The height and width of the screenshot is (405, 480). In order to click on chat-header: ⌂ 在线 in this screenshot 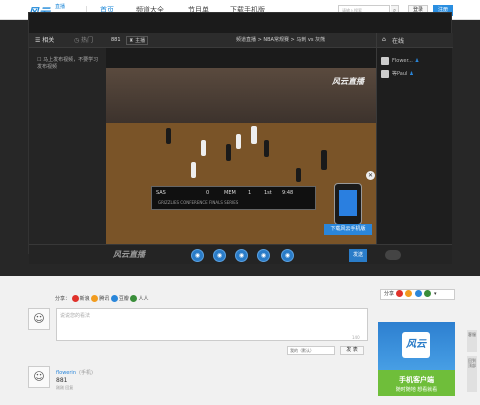, I will do `click(415, 40)`.